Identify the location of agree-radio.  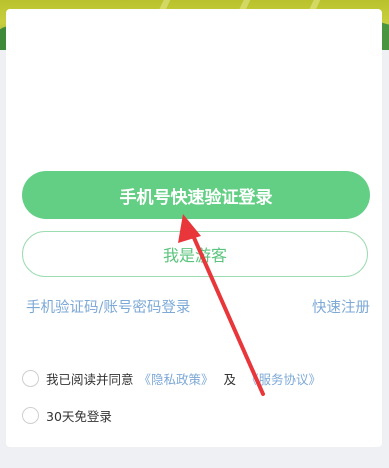
(30, 378).